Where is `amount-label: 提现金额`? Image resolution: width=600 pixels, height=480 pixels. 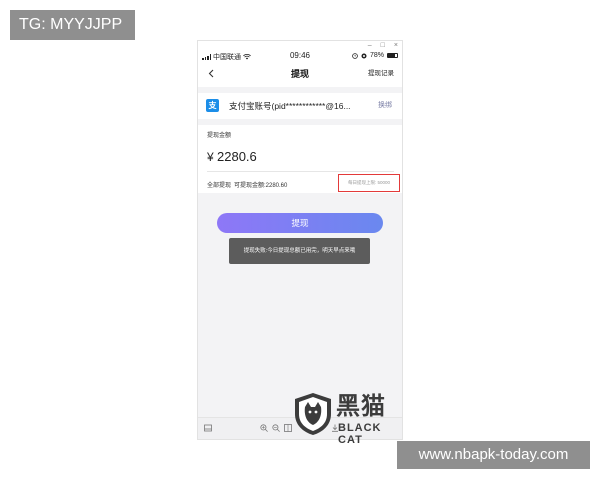
amount-label: 提现金额 is located at coordinates (219, 136).